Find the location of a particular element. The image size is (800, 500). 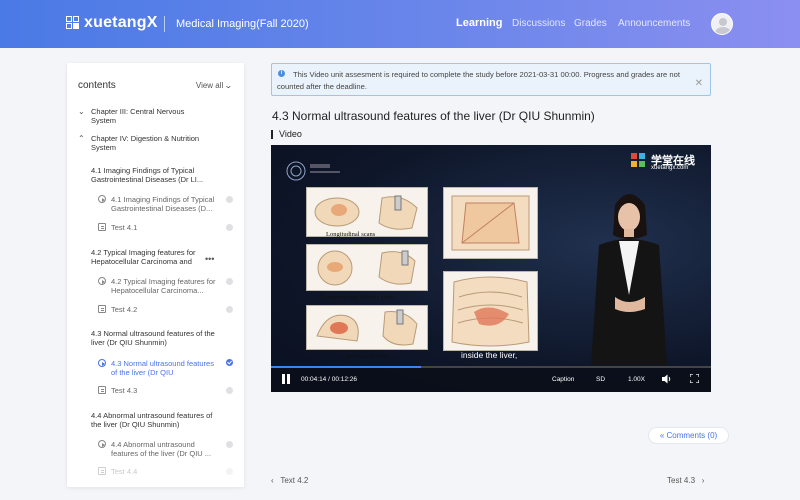

nav-discussions: Discussions is located at coordinates (538, 23).